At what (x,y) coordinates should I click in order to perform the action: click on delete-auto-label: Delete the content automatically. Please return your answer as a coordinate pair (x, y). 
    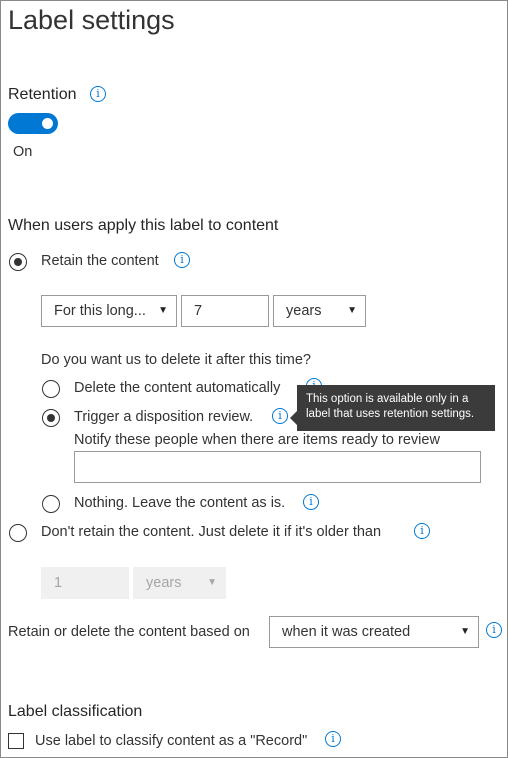
    Looking at the image, I should click on (177, 388).